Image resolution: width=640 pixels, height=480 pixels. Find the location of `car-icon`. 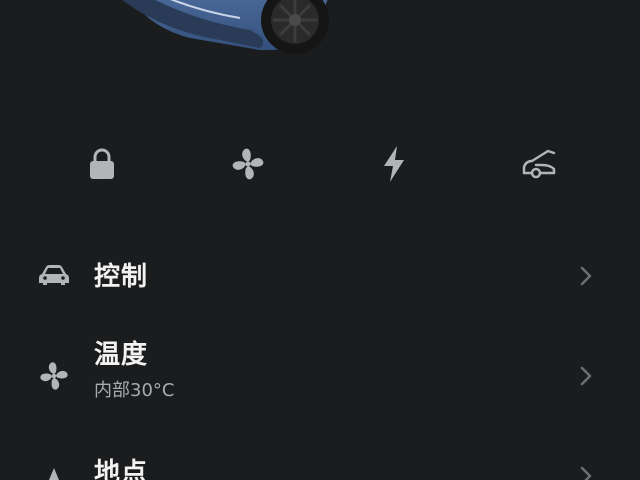

car-icon is located at coordinates (54, 274).